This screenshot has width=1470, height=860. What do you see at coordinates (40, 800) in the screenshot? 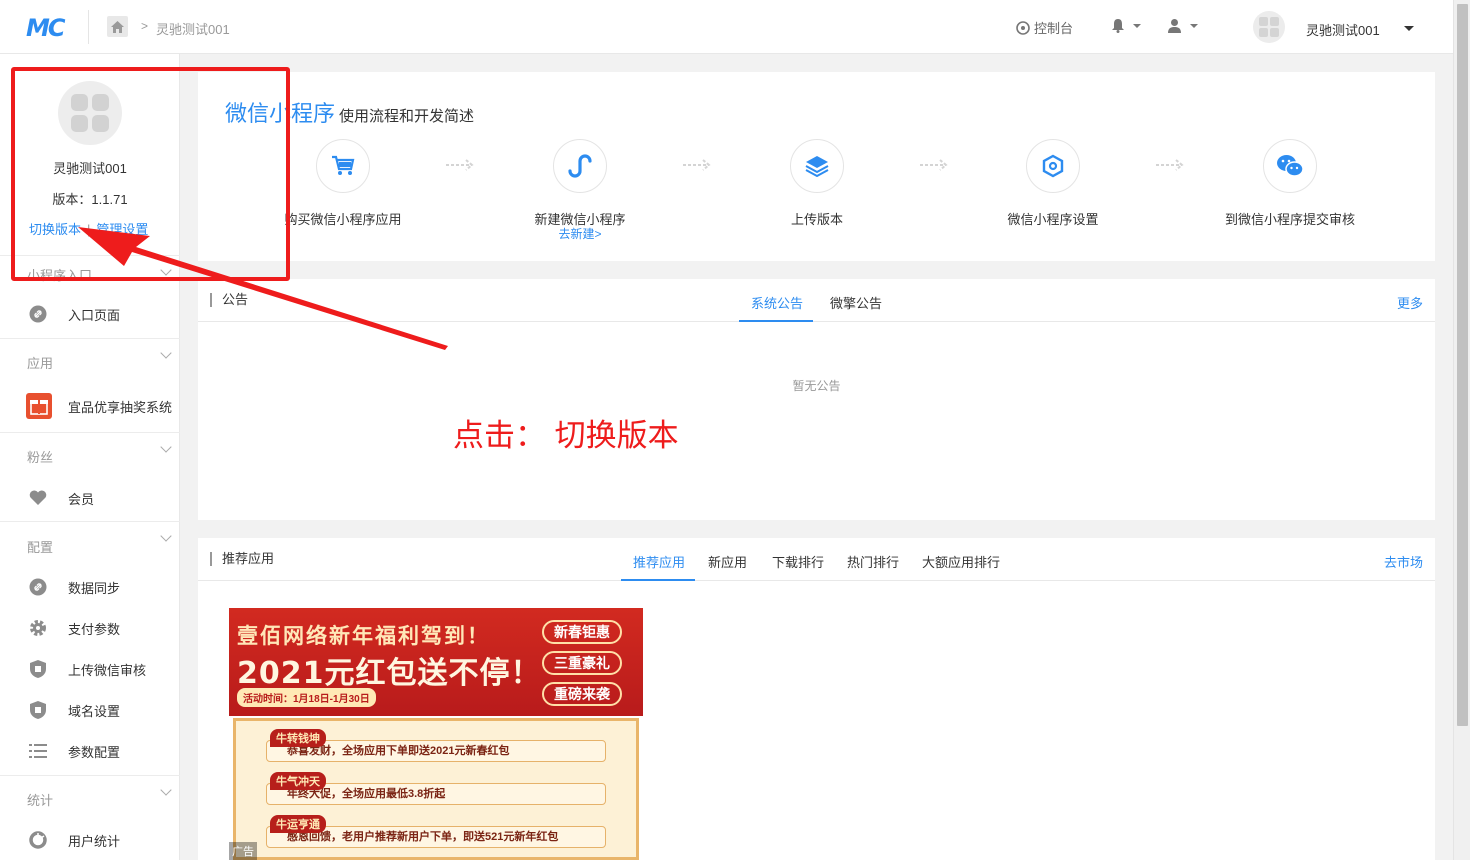
I see `sidebar-group-label: 统计` at bounding box center [40, 800].